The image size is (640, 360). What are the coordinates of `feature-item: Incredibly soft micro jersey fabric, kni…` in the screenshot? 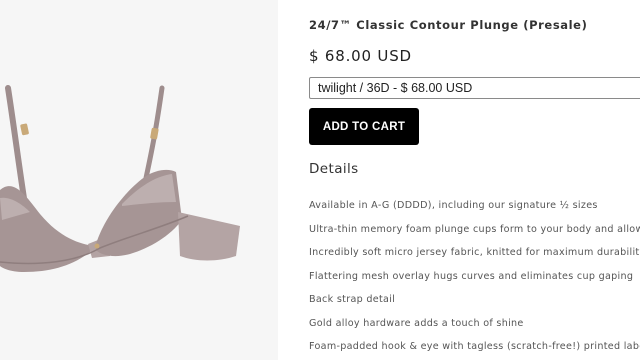 It's located at (474, 252).